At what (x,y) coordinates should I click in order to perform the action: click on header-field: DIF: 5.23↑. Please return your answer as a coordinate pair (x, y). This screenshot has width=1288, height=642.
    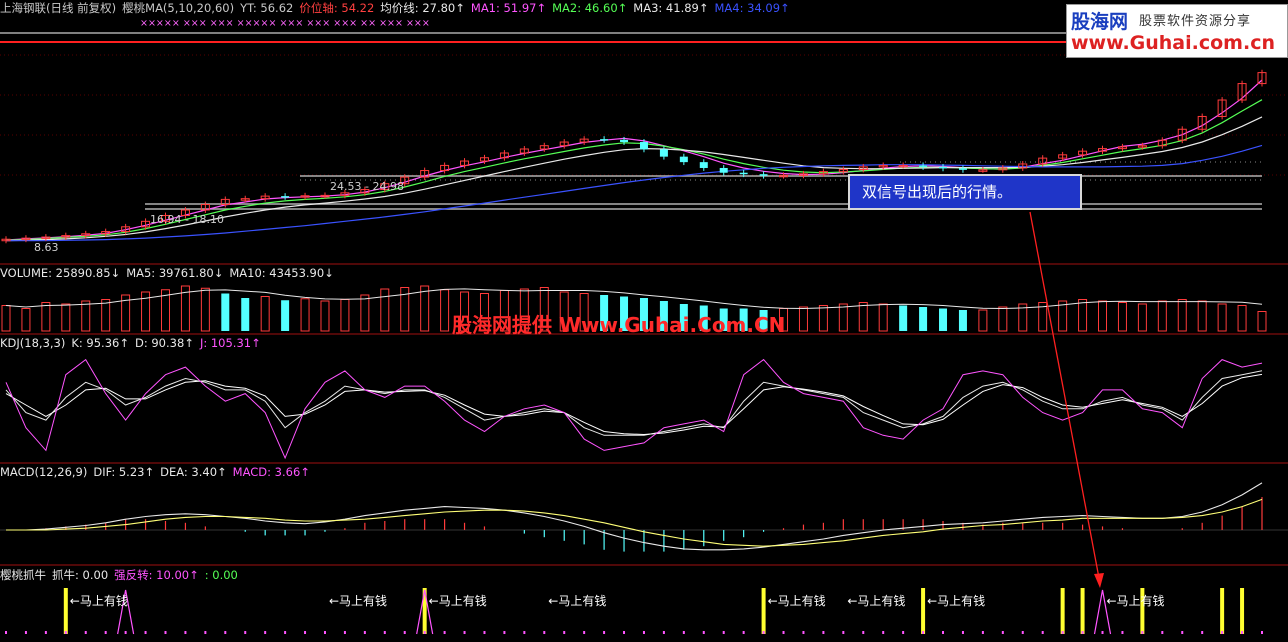
    Looking at the image, I should click on (124, 472).